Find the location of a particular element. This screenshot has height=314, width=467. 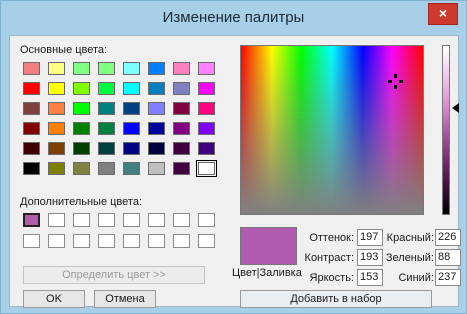

blue-field: 237 is located at coordinates (448, 277).